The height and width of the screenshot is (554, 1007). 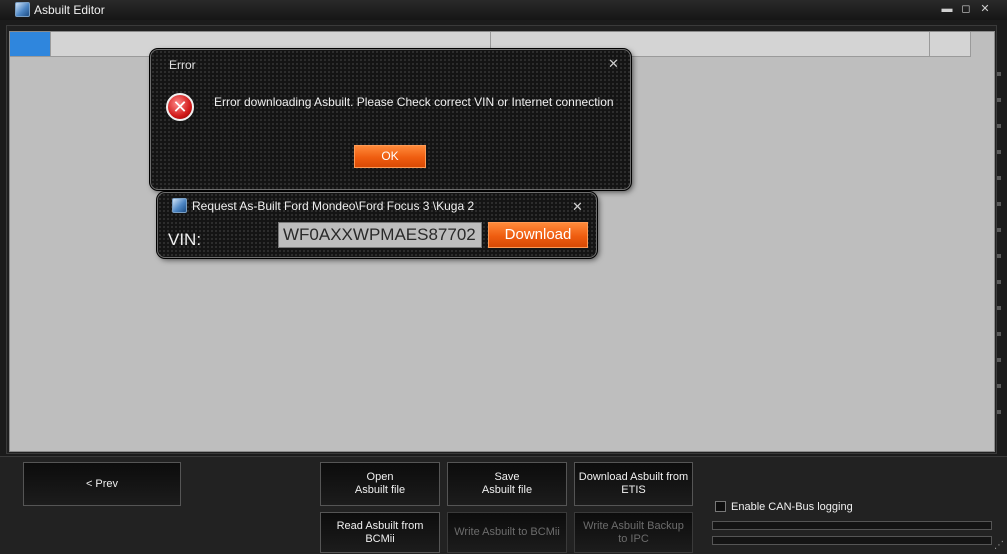 I want to click on write-ipc-button: Write Asbuilt Backup to IPC, so click(x=633, y=532).